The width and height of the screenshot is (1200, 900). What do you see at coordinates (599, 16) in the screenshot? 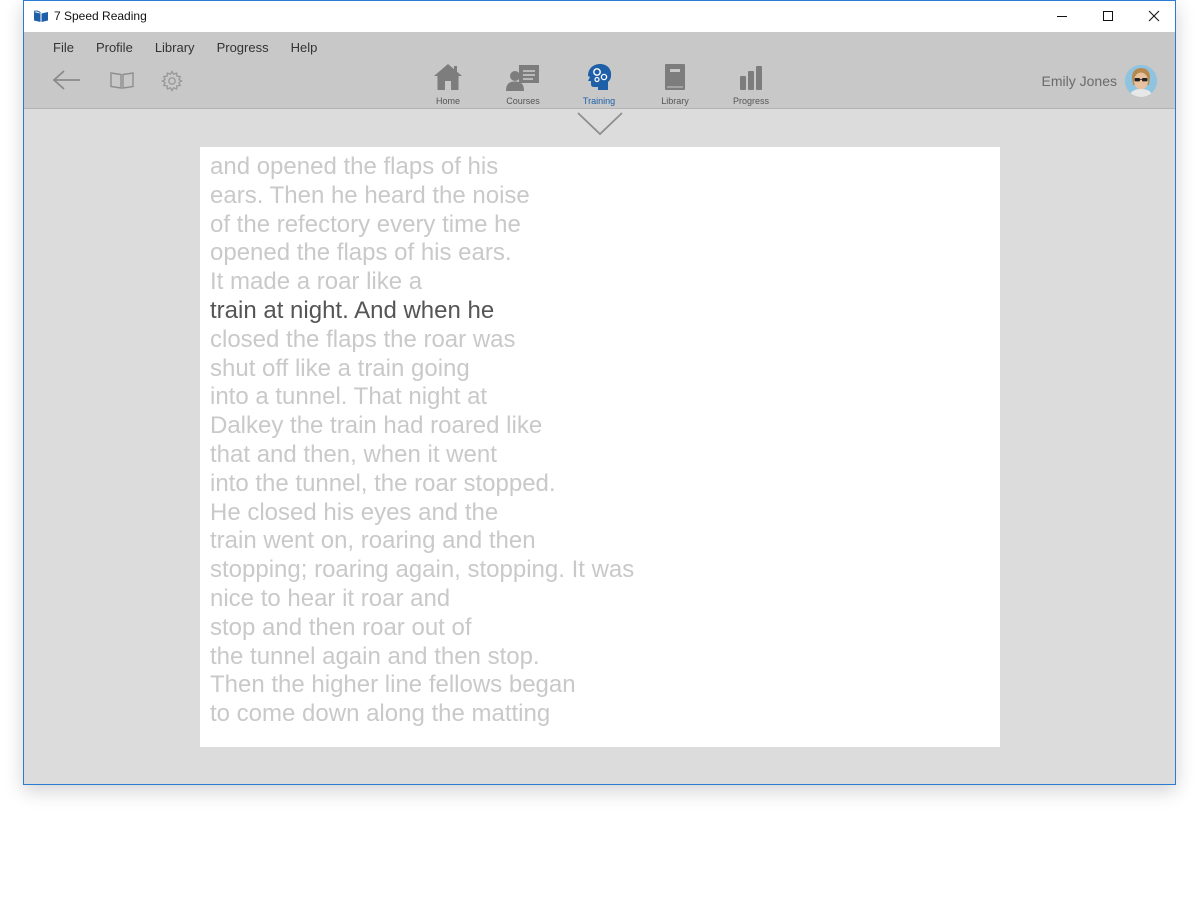
I see `title-bar: 7 Speed Reading` at bounding box center [599, 16].